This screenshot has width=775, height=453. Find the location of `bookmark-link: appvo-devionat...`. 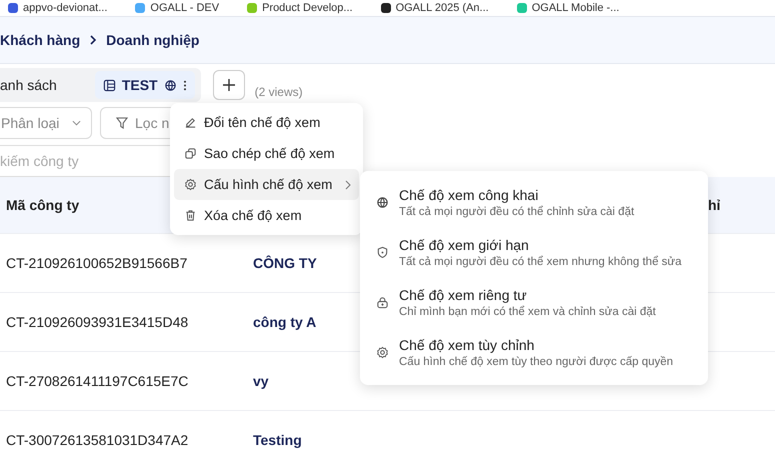

bookmark-link: appvo-devionat... is located at coordinates (65, 8).